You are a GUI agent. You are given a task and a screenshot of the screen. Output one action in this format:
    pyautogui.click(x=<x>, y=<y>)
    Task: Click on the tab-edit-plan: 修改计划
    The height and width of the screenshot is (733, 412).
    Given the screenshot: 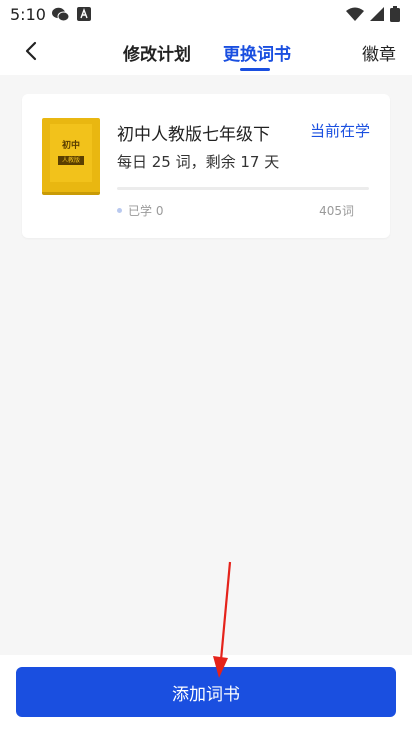 What is the action you would take?
    pyautogui.click(x=157, y=52)
    